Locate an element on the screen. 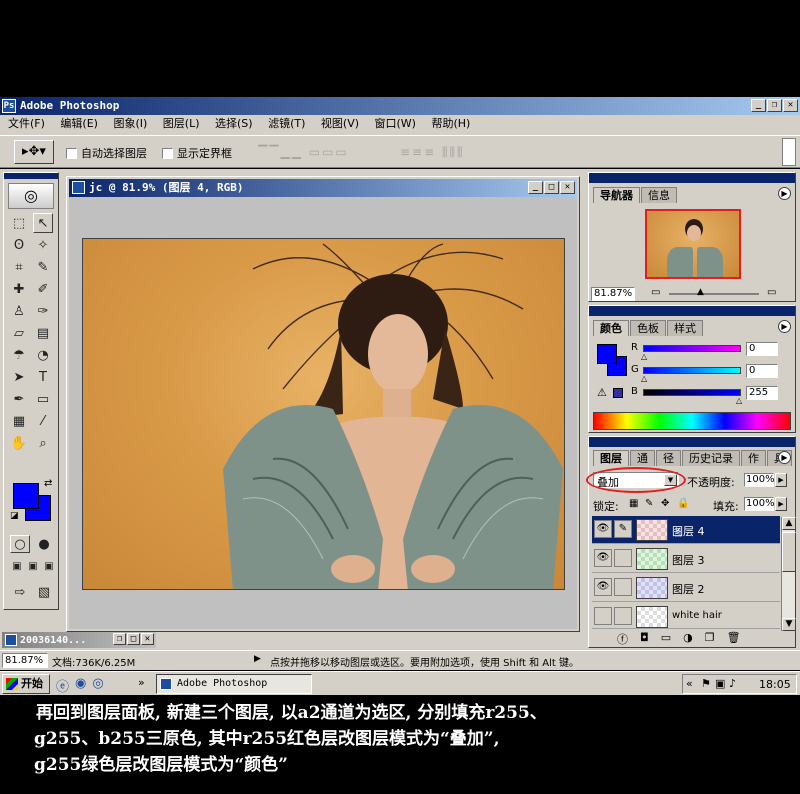 The image size is (800, 794). menu-edit: 编辑(E) is located at coordinates (79, 124).